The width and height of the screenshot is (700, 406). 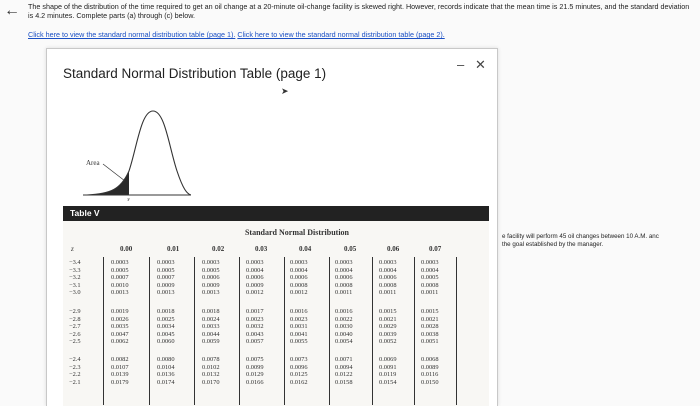 What do you see at coordinates (460, 64) in the screenshot?
I see `minimize-button: –` at bounding box center [460, 64].